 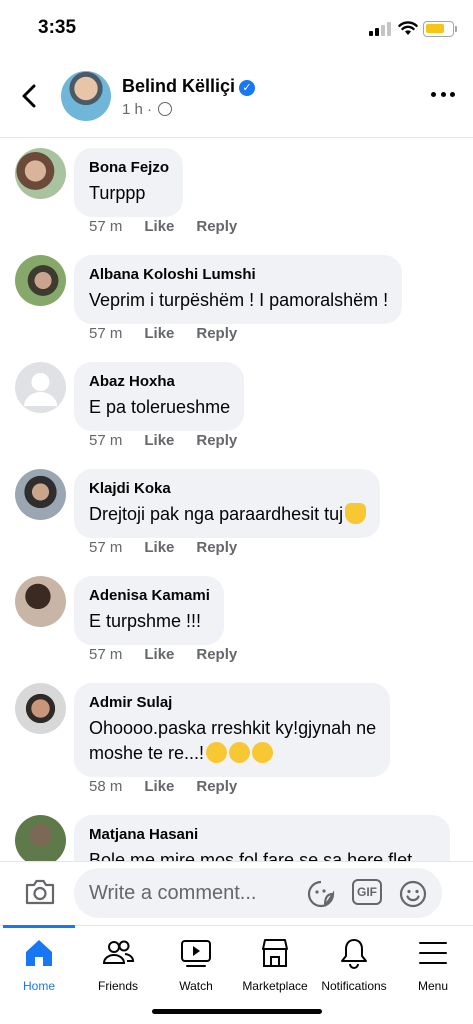 I want to click on comment-input, so click(x=258, y=893).